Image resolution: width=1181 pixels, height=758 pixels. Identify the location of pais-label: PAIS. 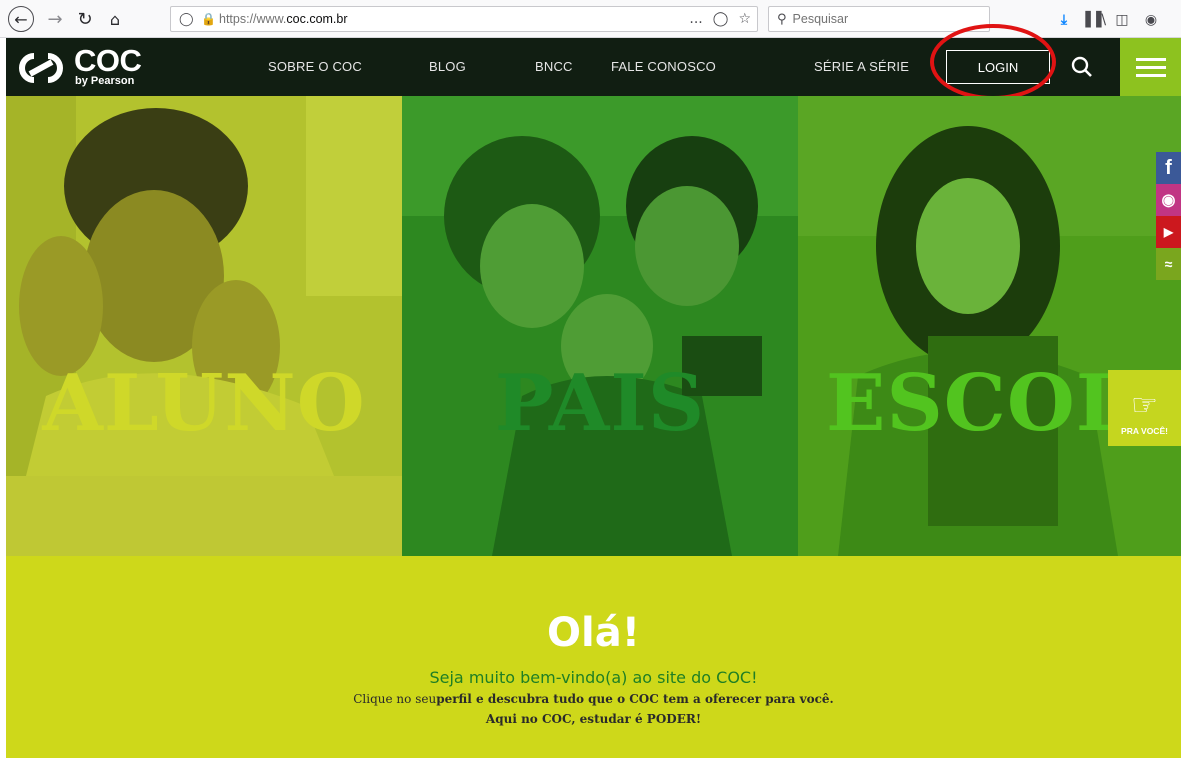
(600, 403).